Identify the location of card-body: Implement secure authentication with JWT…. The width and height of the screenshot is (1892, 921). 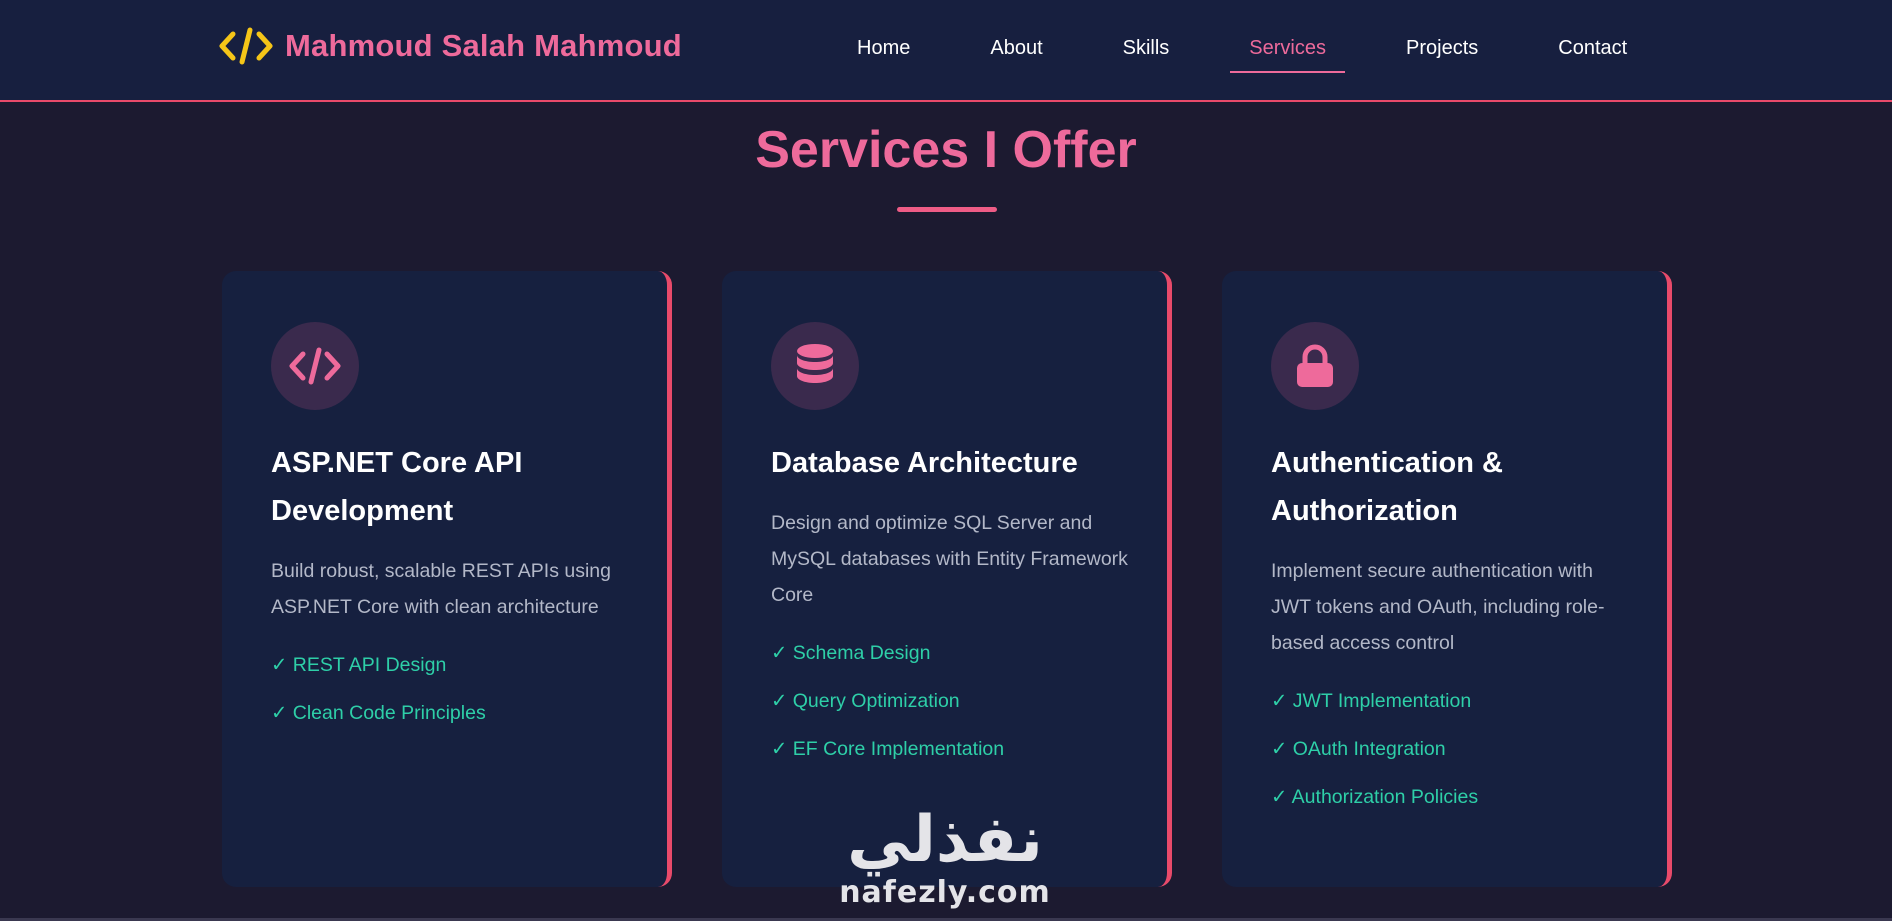
(1456, 687).